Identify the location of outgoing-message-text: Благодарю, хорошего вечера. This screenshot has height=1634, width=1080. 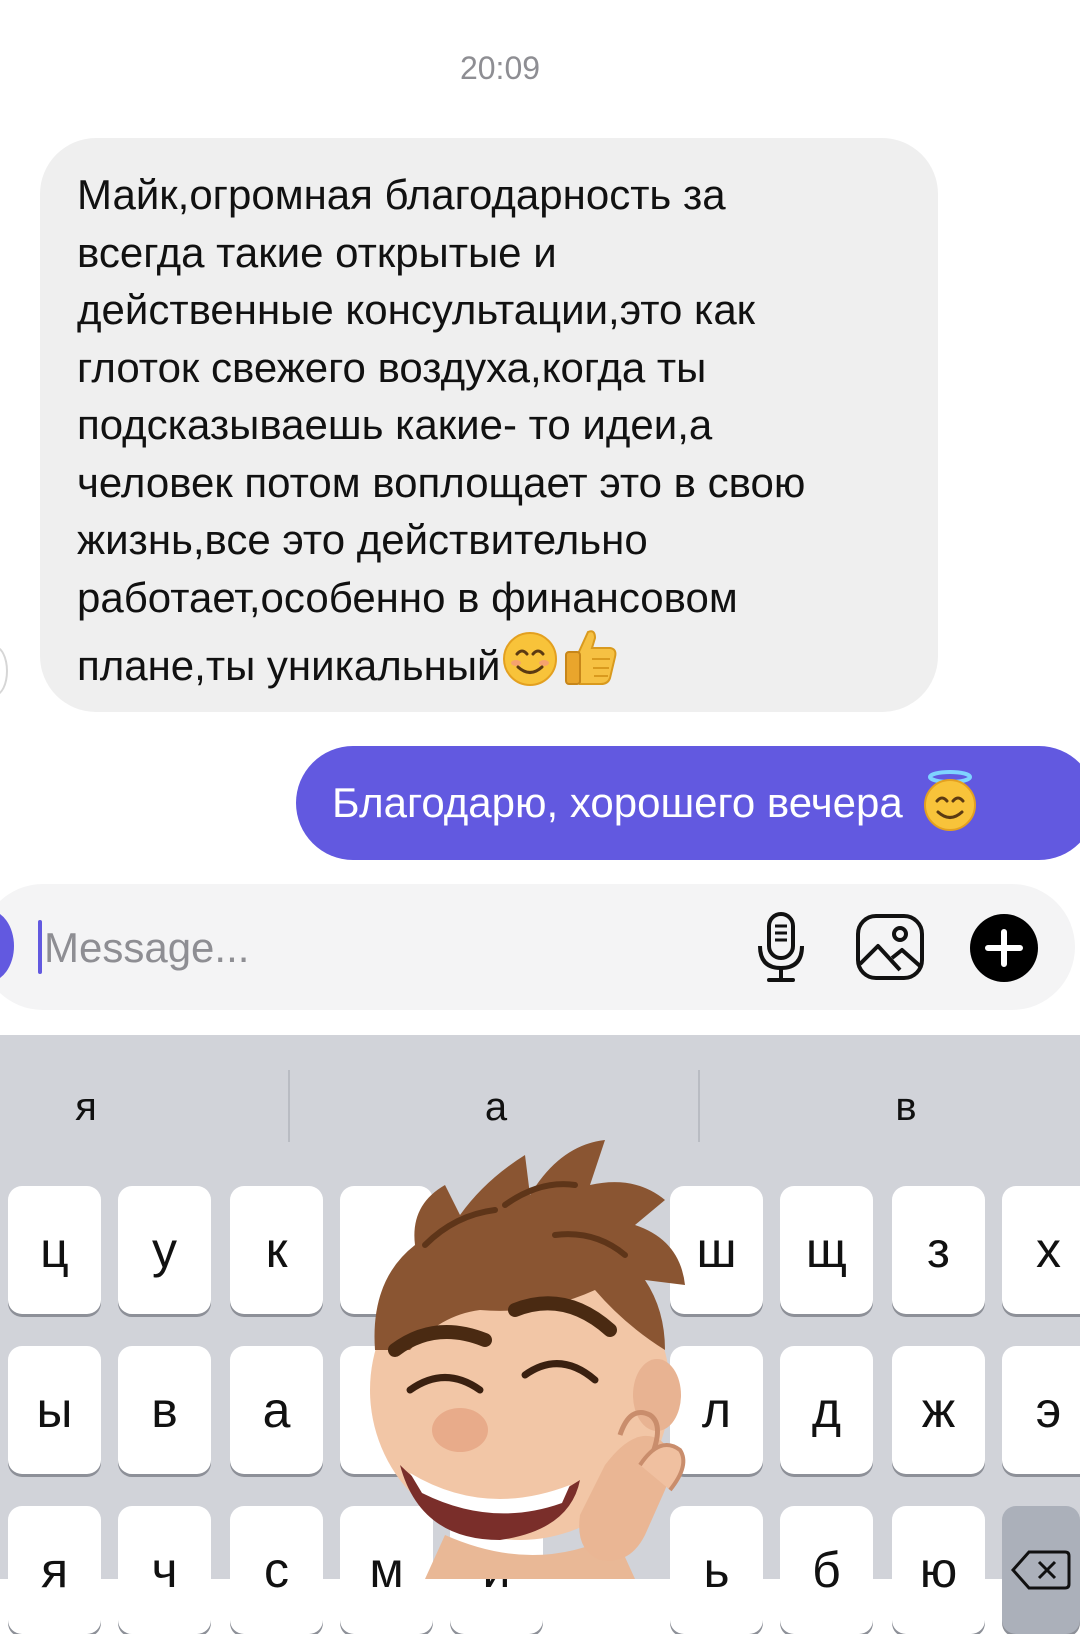
(617, 802).